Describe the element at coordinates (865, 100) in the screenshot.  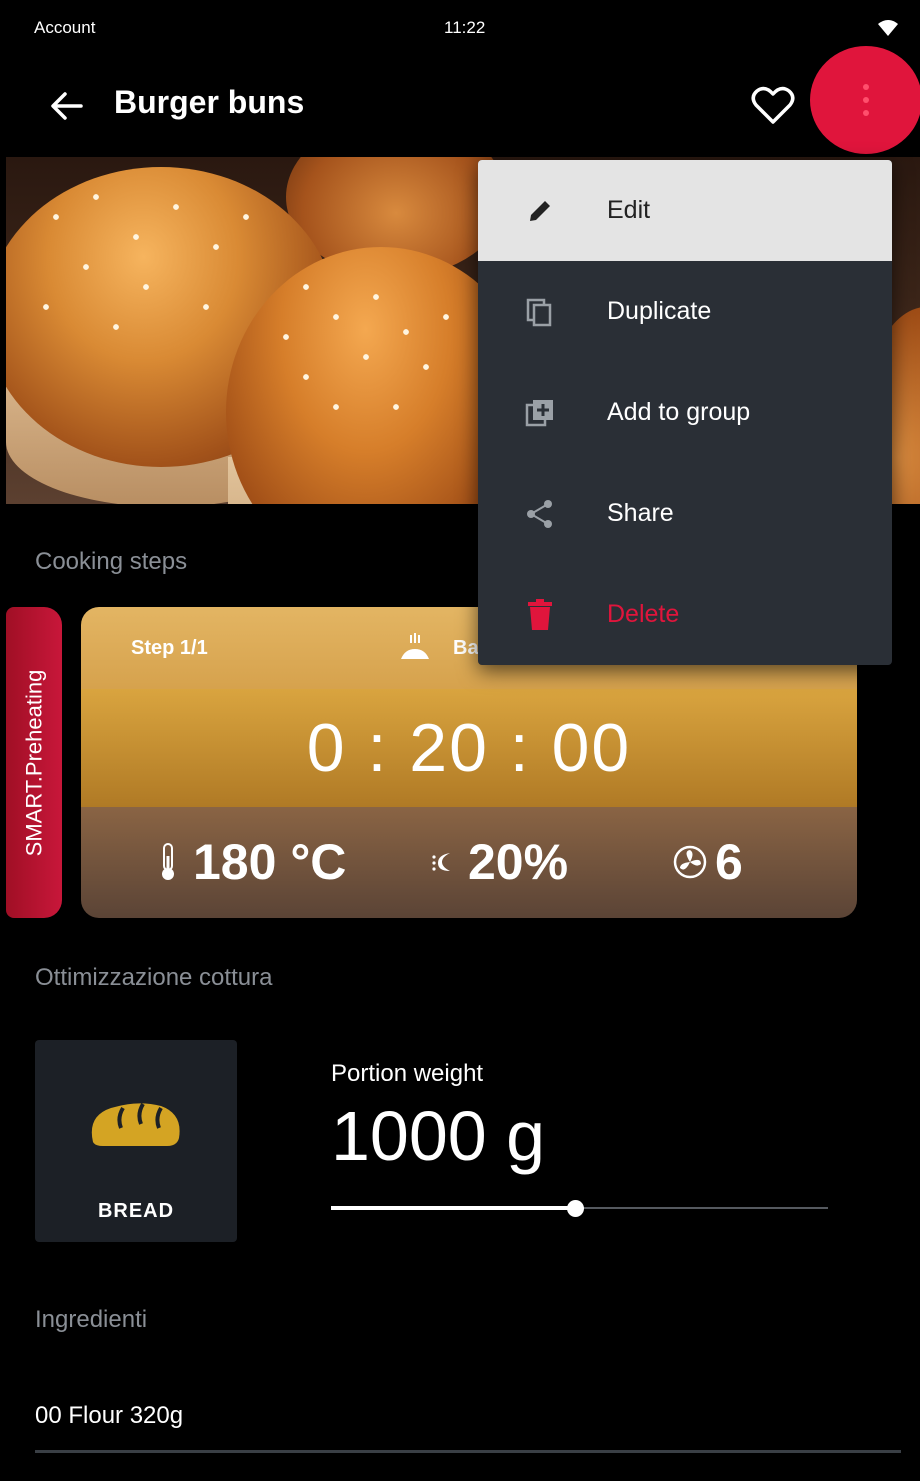
I see `more-options-button` at that location.